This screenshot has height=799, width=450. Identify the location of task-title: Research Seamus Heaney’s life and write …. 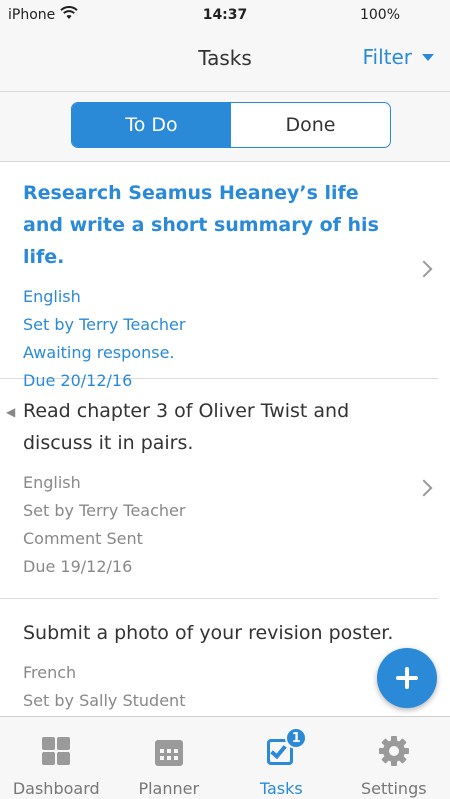
(201, 225).